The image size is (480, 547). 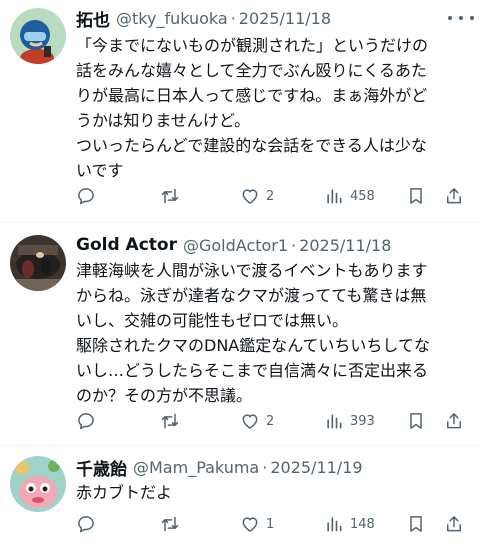 I want to click on view-count: 458, so click(x=362, y=196).